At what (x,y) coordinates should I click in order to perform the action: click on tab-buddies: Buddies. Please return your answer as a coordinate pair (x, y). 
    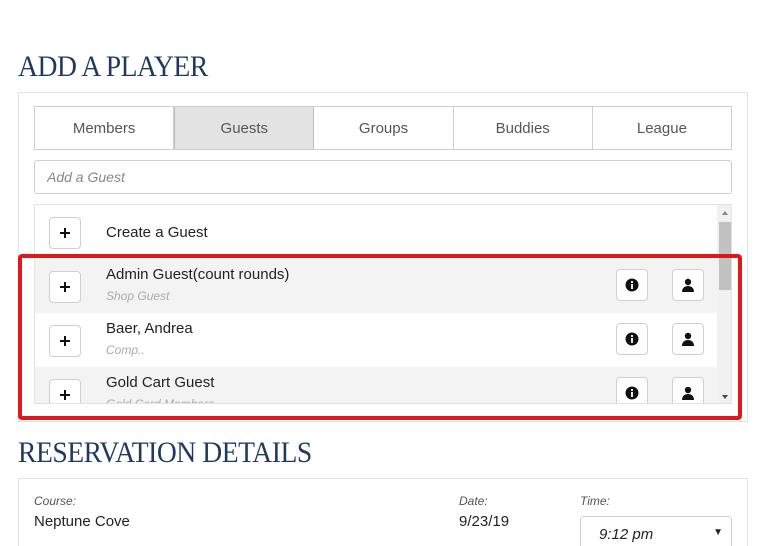
    Looking at the image, I should click on (523, 128).